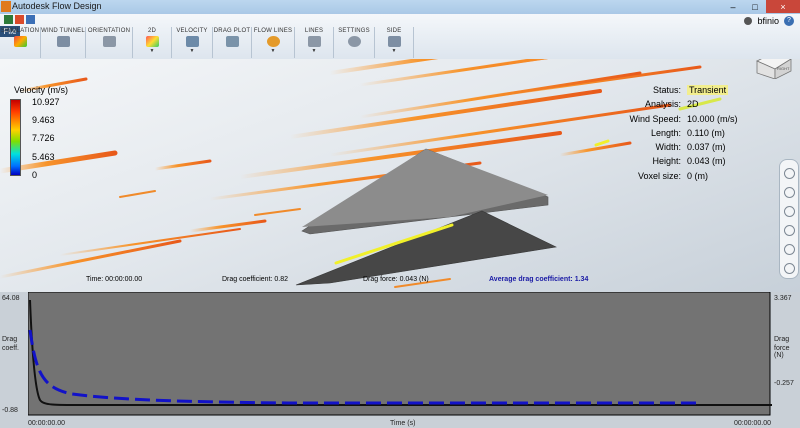 This screenshot has height=428, width=800. Describe the element at coordinates (789, 219) in the screenshot. I see `navigation-bar` at that location.